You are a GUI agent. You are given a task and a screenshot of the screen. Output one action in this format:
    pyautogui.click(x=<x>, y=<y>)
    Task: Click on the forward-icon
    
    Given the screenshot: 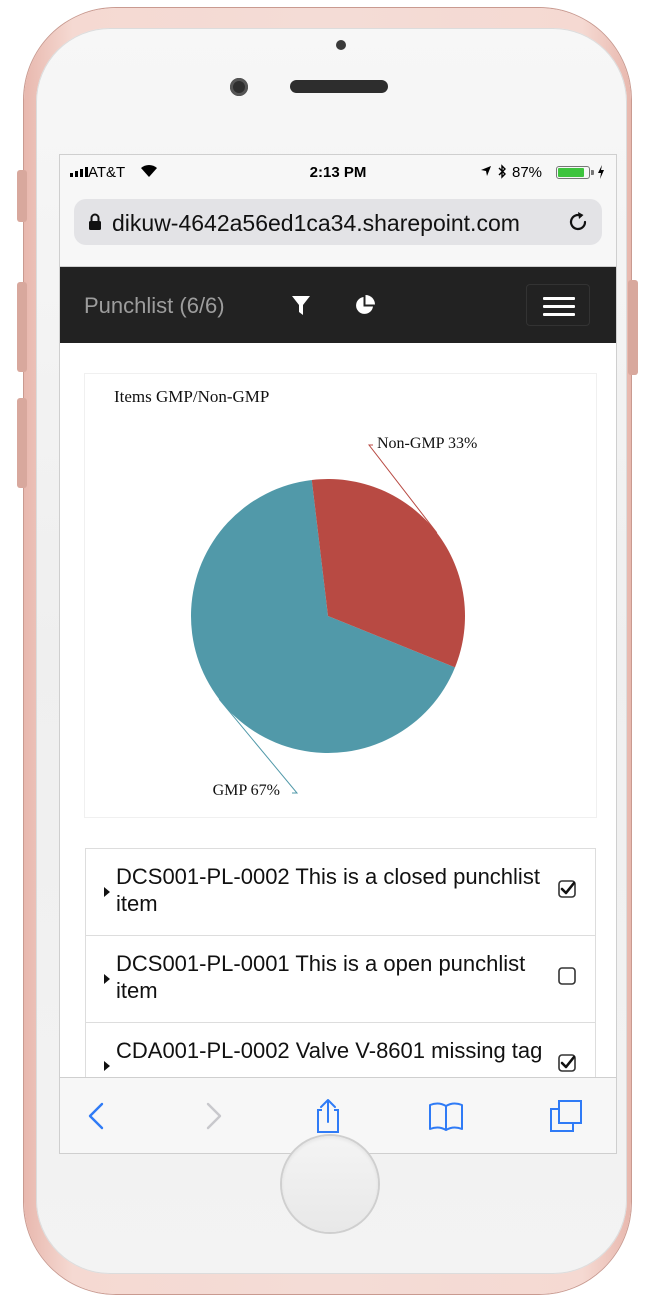 What is the action you would take?
    pyautogui.click(x=212, y=1116)
    